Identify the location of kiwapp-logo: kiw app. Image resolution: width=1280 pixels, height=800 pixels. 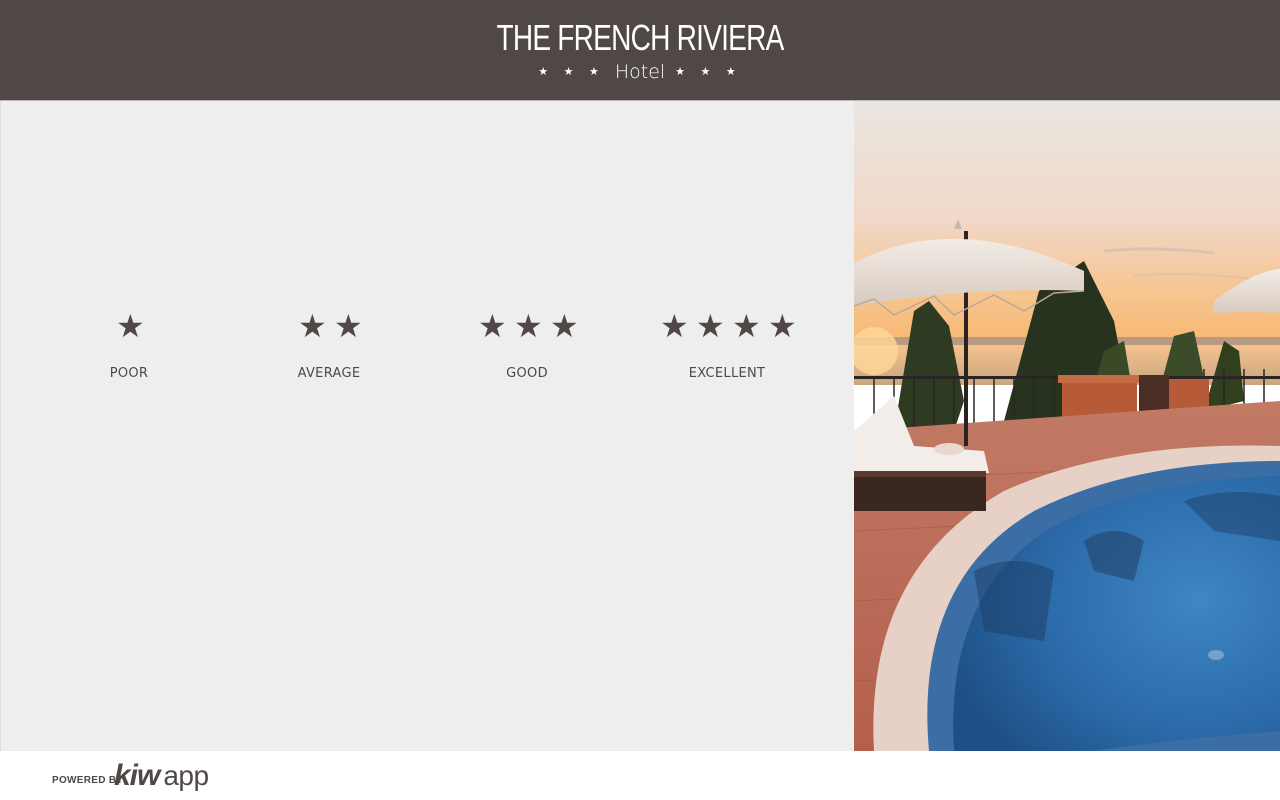
(161, 776).